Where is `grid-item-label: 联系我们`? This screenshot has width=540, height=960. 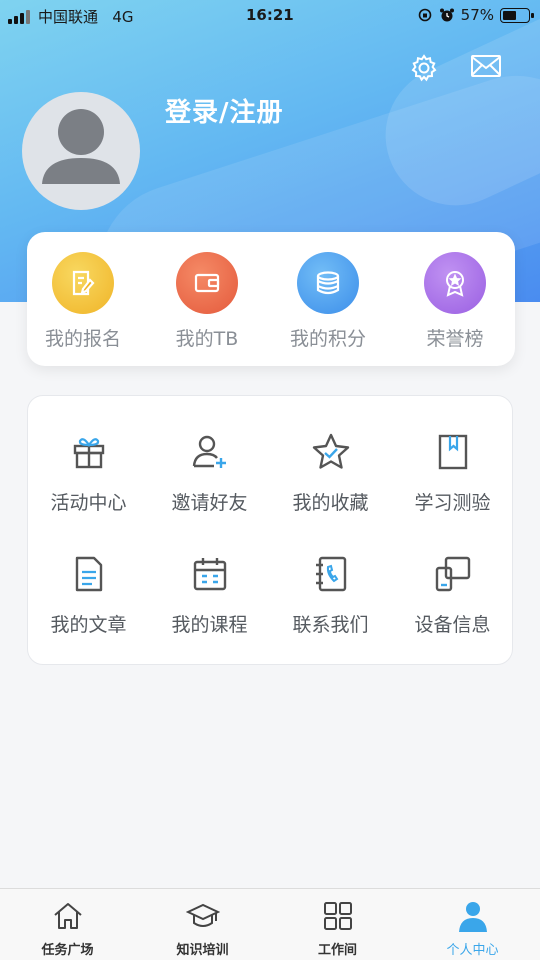
grid-item-label: 联系我们 is located at coordinates (330, 625).